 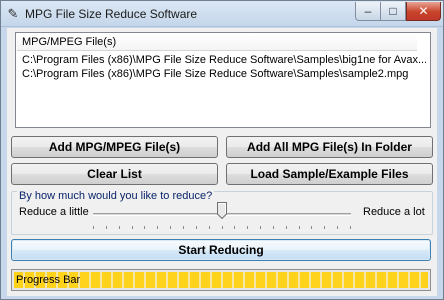 I want to click on file-list-header: MPG/MPEG File(s), so click(x=217, y=42).